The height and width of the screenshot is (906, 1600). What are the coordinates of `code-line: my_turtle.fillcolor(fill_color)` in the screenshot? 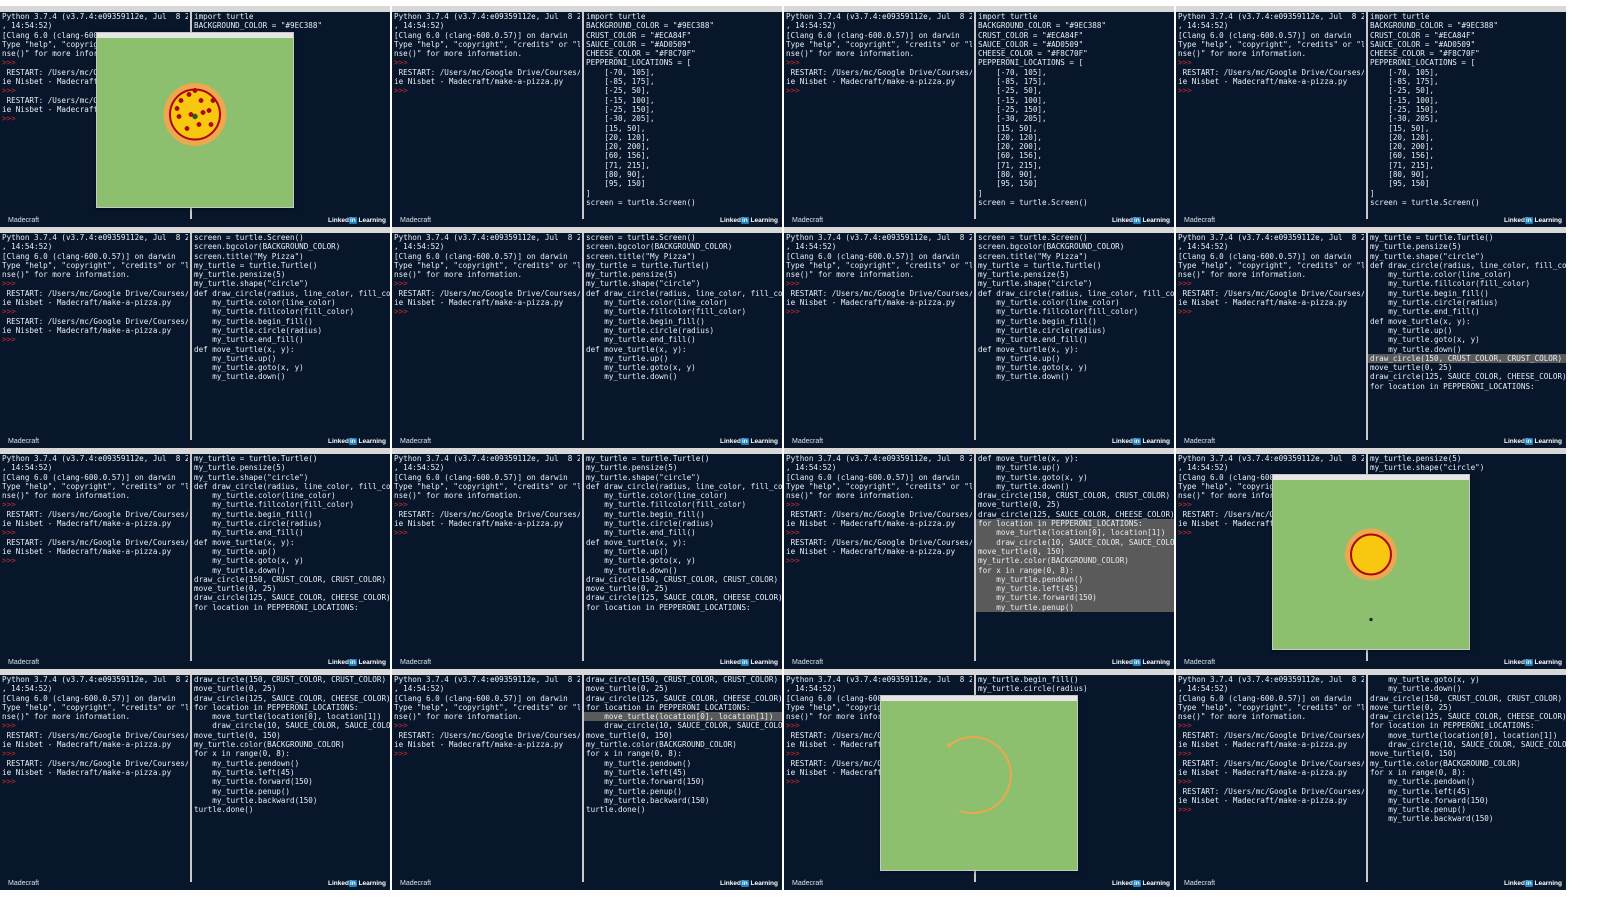 It's located at (1450, 284).